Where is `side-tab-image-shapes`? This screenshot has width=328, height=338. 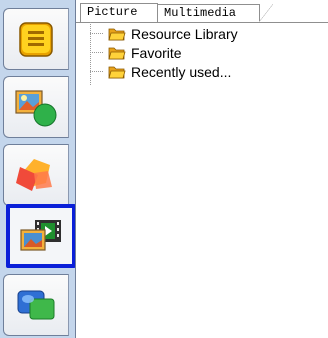
side-tab-image-shapes is located at coordinates (36, 107).